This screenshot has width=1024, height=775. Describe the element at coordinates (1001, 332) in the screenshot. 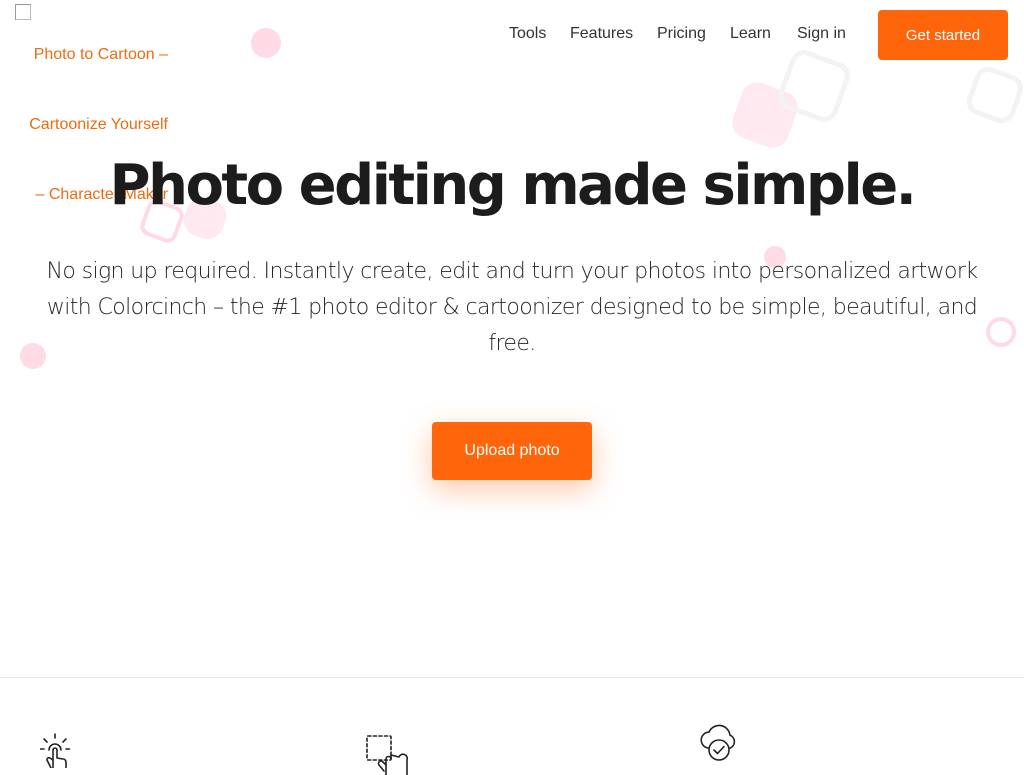

I see `decor-ring` at that location.